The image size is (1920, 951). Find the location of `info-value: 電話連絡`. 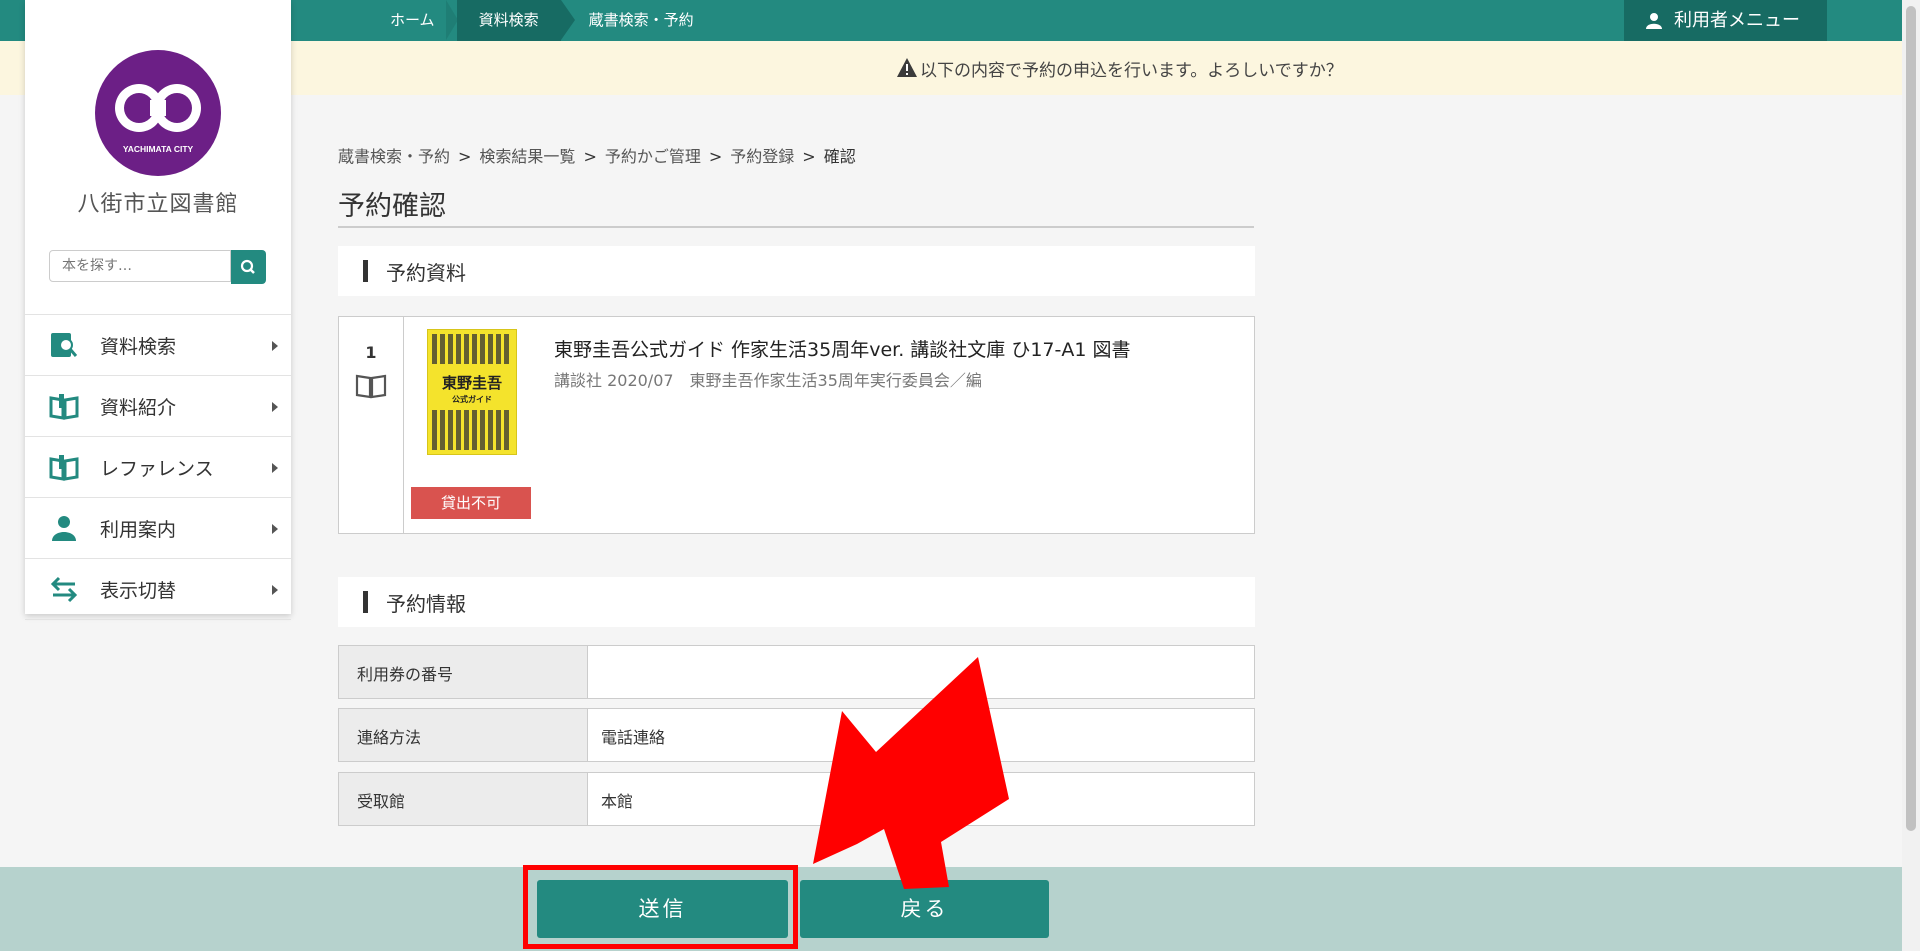

info-value: 電話連絡 is located at coordinates (633, 737).